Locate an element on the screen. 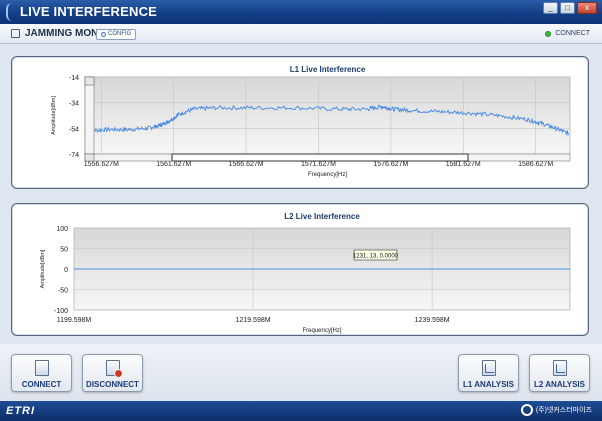 This screenshot has width=602, height=421. status-dot-icon is located at coordinates (548, 33).